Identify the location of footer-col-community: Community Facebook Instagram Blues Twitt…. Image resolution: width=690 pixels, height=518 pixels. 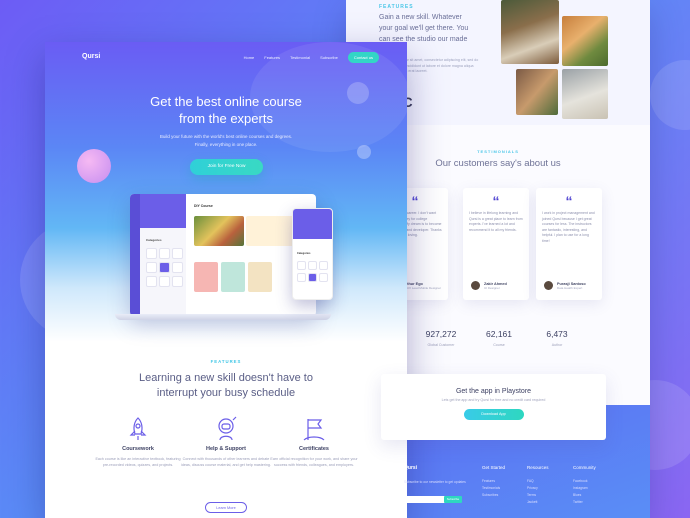
(584, 485).